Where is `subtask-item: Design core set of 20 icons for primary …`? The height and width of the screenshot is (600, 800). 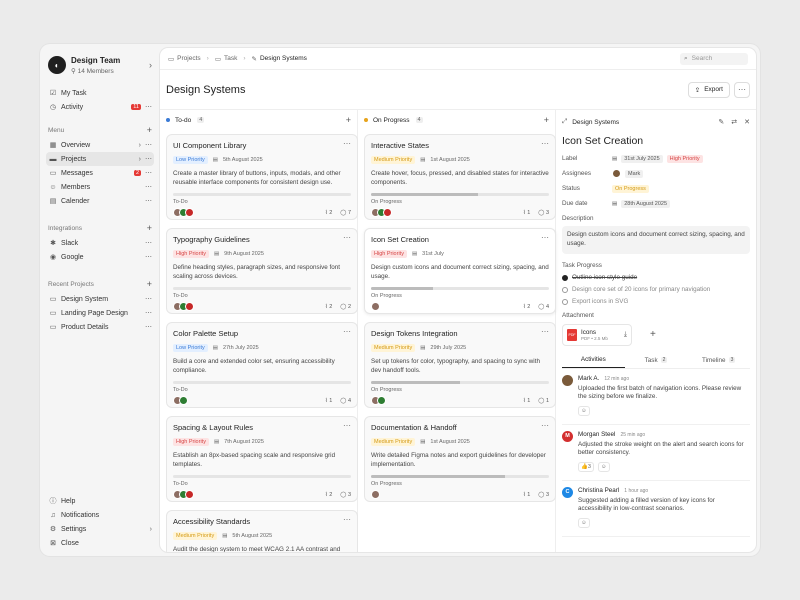
subtask-item: Design core set of 20 icons for primary … is located at coordinates (656, 290).